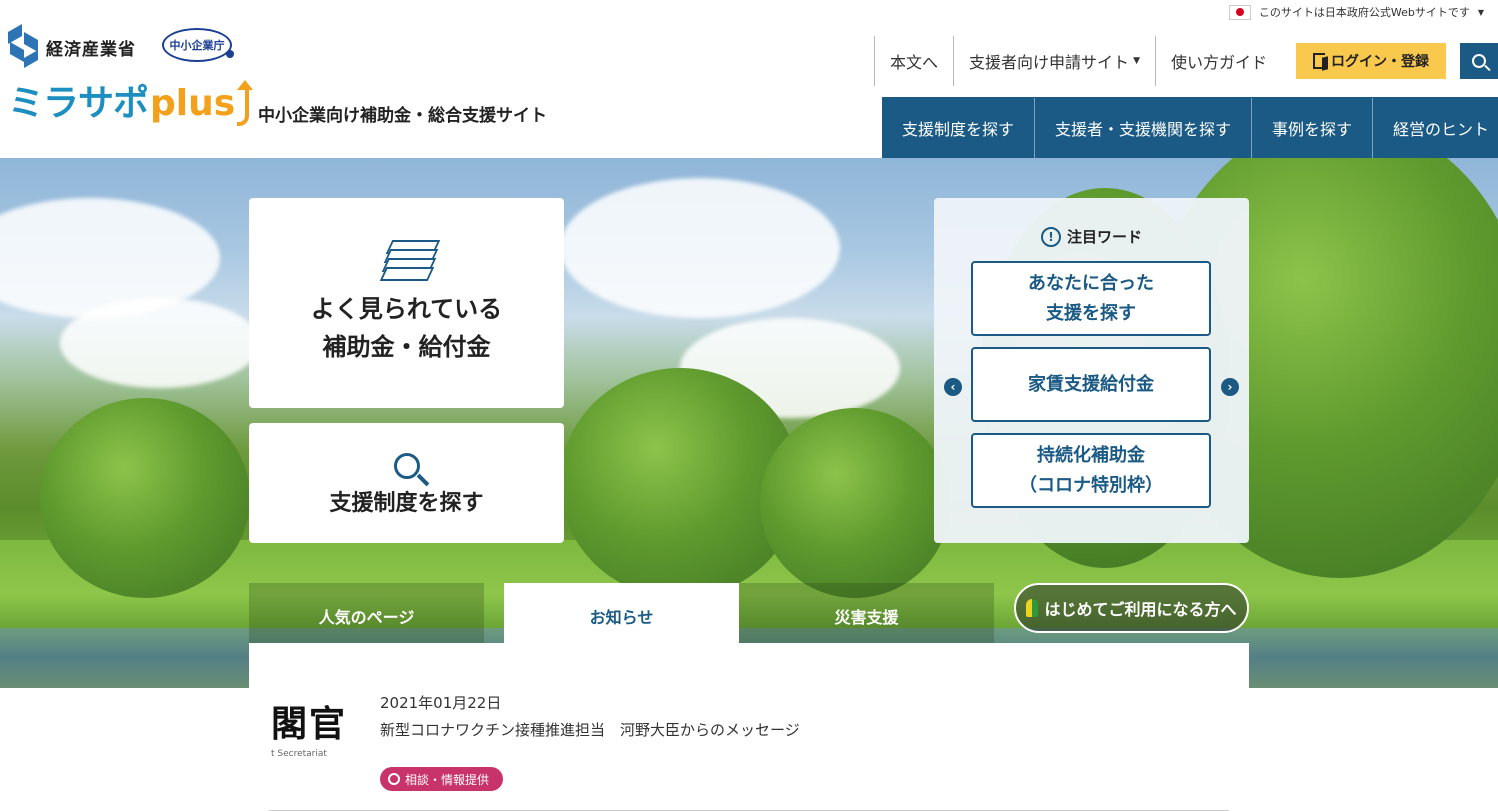 Image resolution: width=1498 pixels, height=811 pixels. What do you see at coordinates (406, 328) in the screenshot?
I see `popular-card-title: よく見られている 補助金・給付金` at bounding box center [406, 328].